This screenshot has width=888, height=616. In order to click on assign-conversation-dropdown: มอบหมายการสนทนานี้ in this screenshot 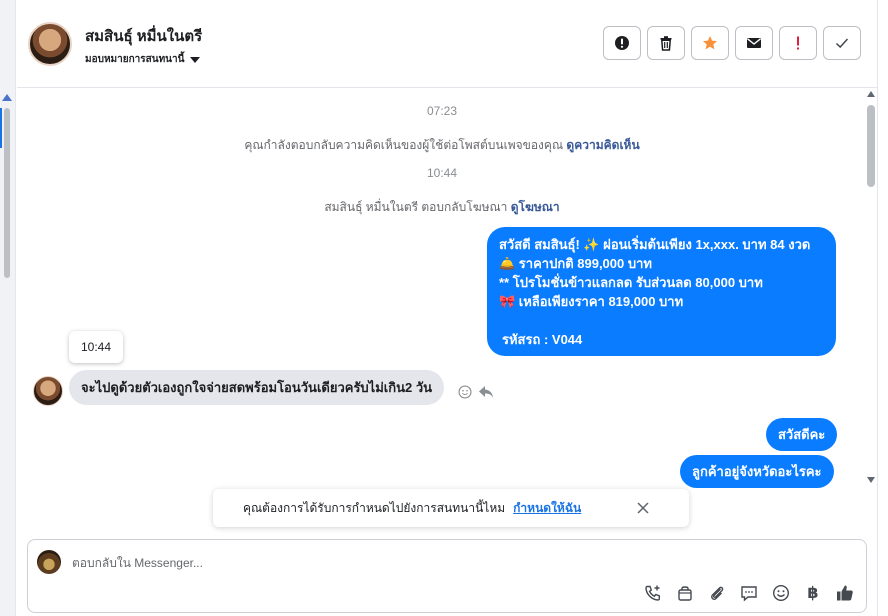, I will do `click(143, 59)`.